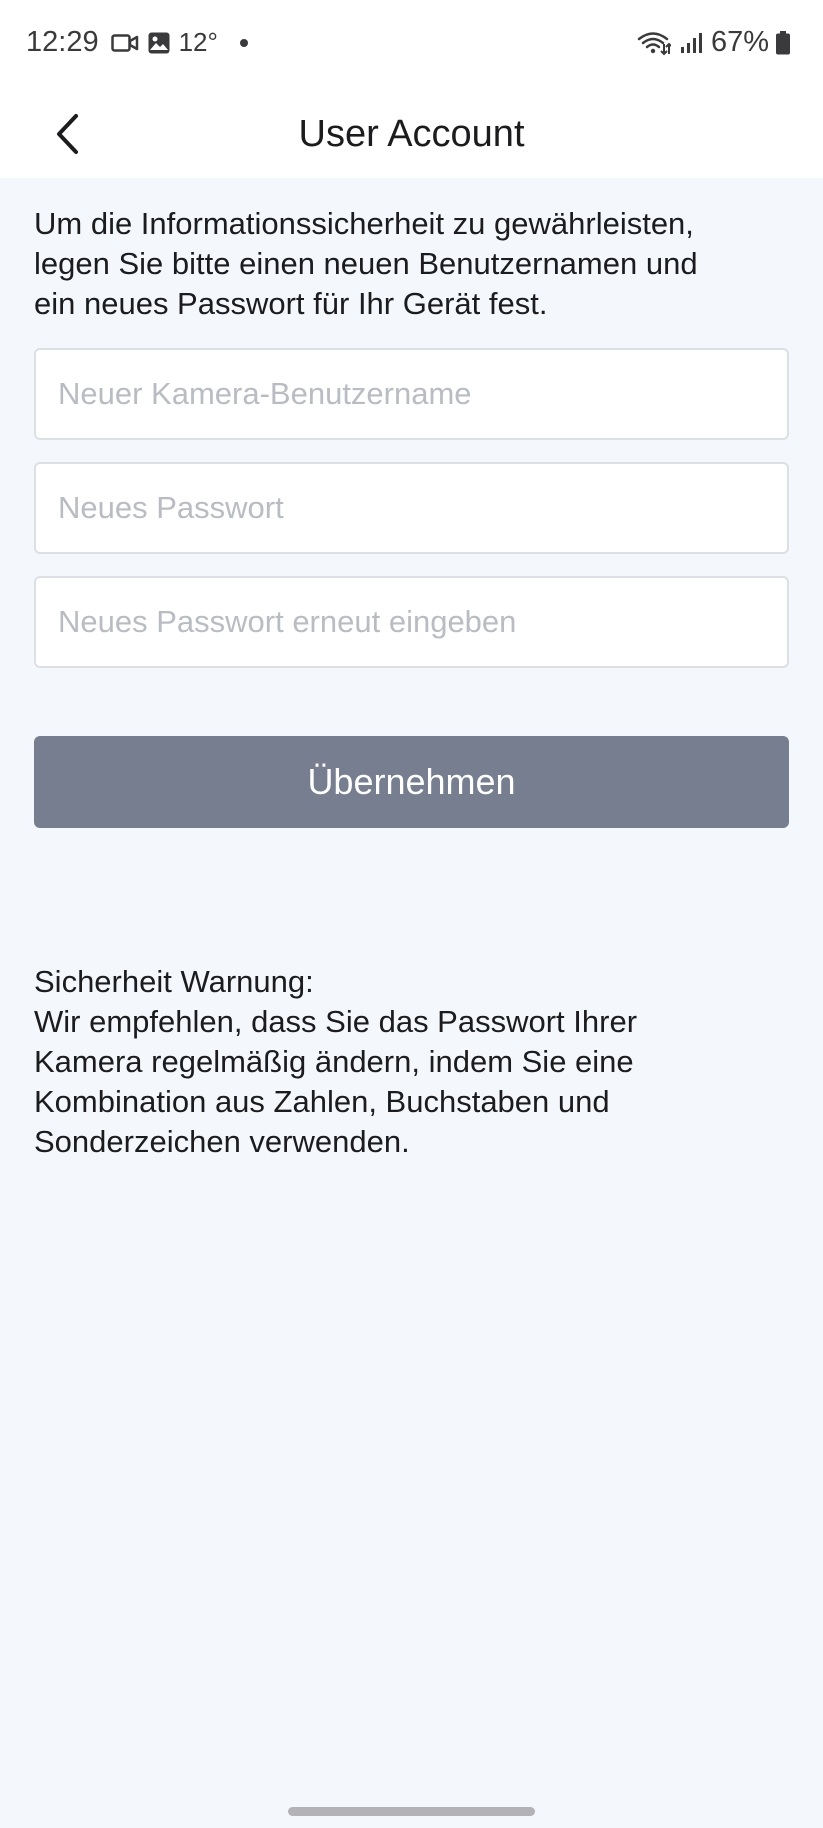 This screenshot has height=1828, width=823. What do you see at coordinates (174, 981) in the screenshot?
I see `warning-title: Sicherheit Warnung:` at bounding box center [174, 981].